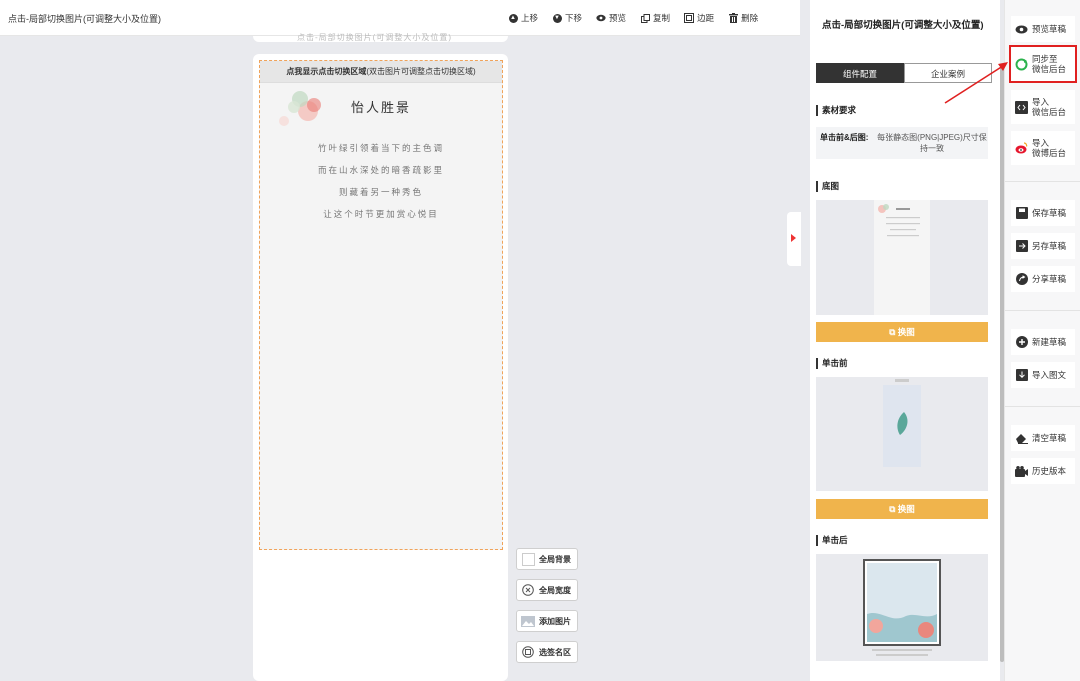  What do you see at coordinates (827, 186) in the screenshot?
I see `base-image-title: 底图` at bounding box center [827, 186].